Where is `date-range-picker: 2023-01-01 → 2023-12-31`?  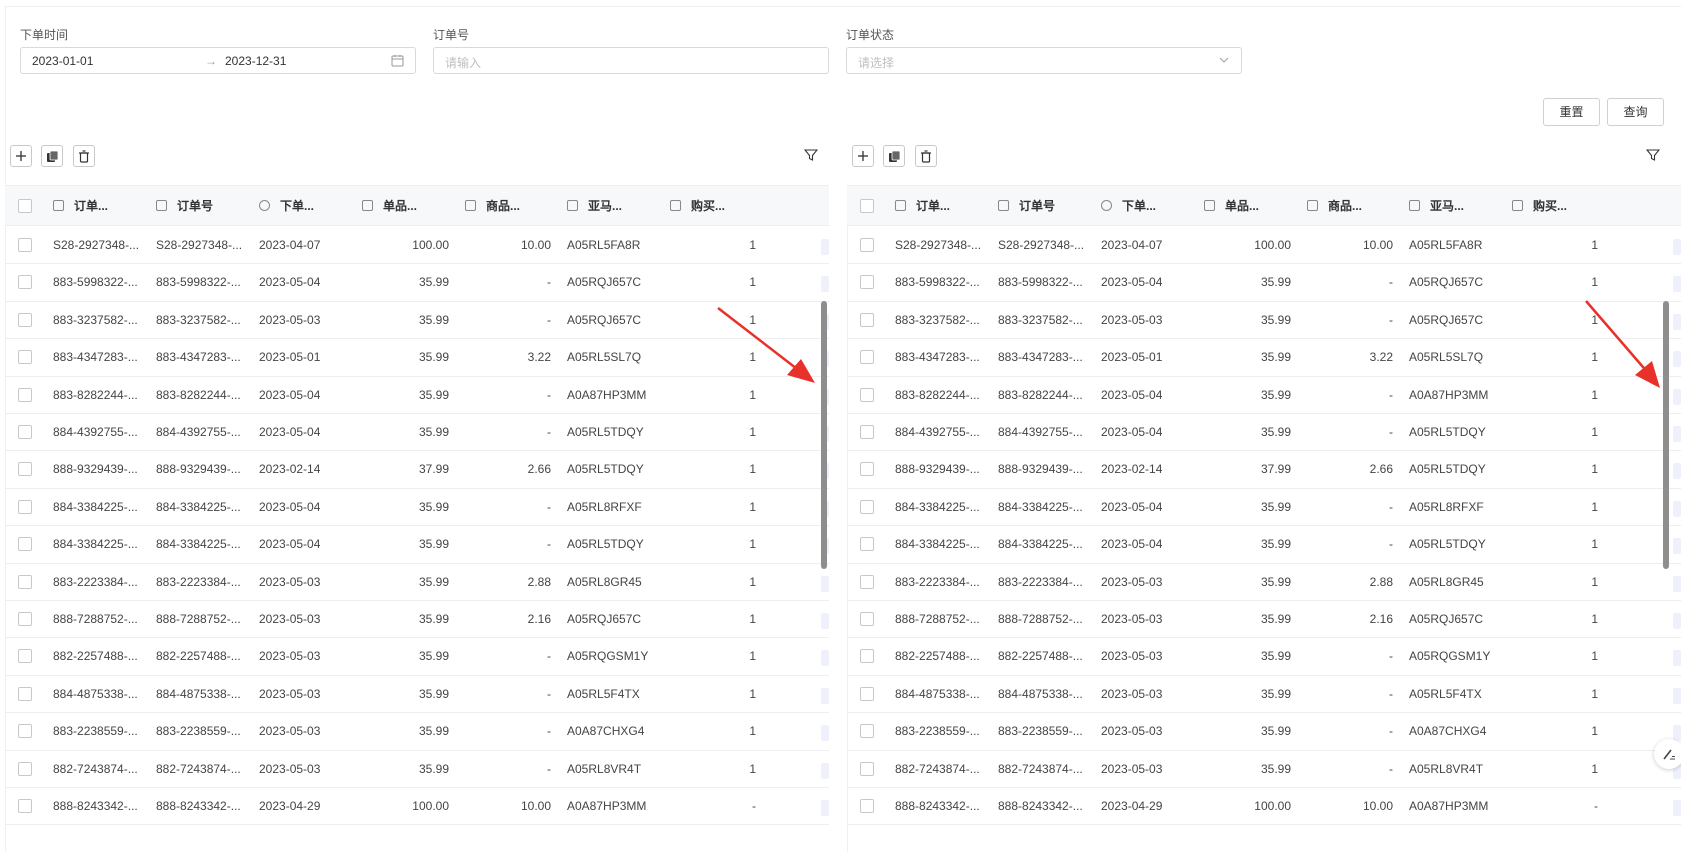 date-range-picker: 2023-01-01 → 2023-12-31 is located at coordinates (218, 60).